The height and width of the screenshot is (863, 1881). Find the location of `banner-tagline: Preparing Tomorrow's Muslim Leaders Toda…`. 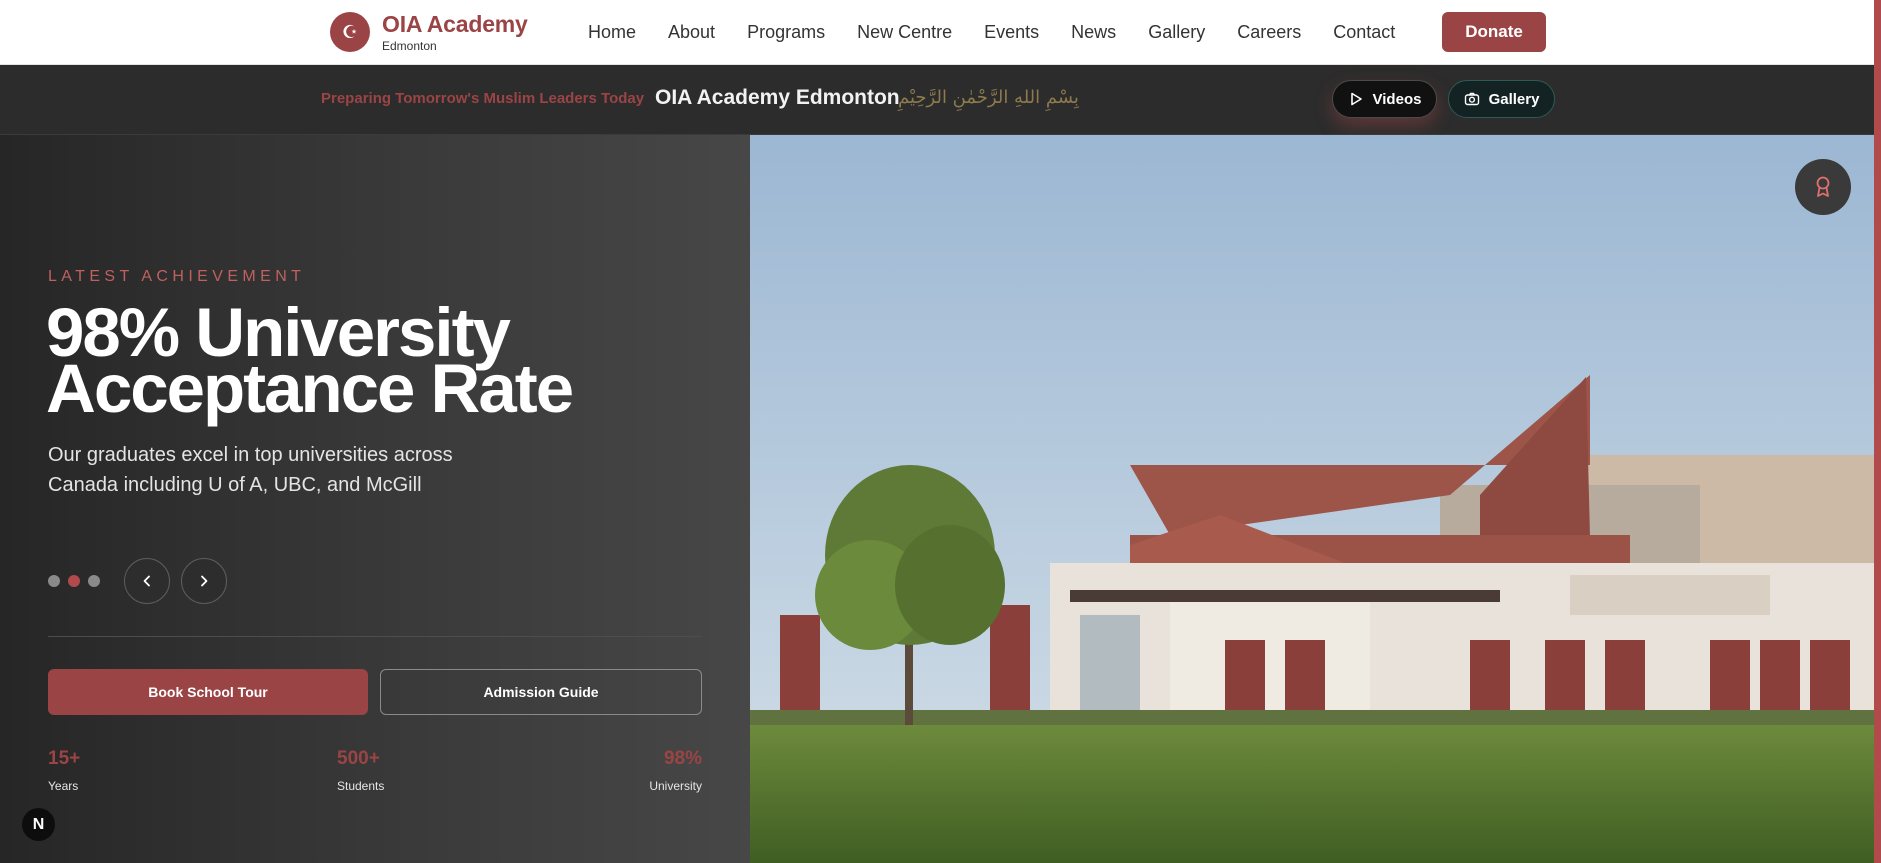

banner-tagline: Preparing Tomorrow's Muslim Leaders Toda… is located at coordinates (483, 98).